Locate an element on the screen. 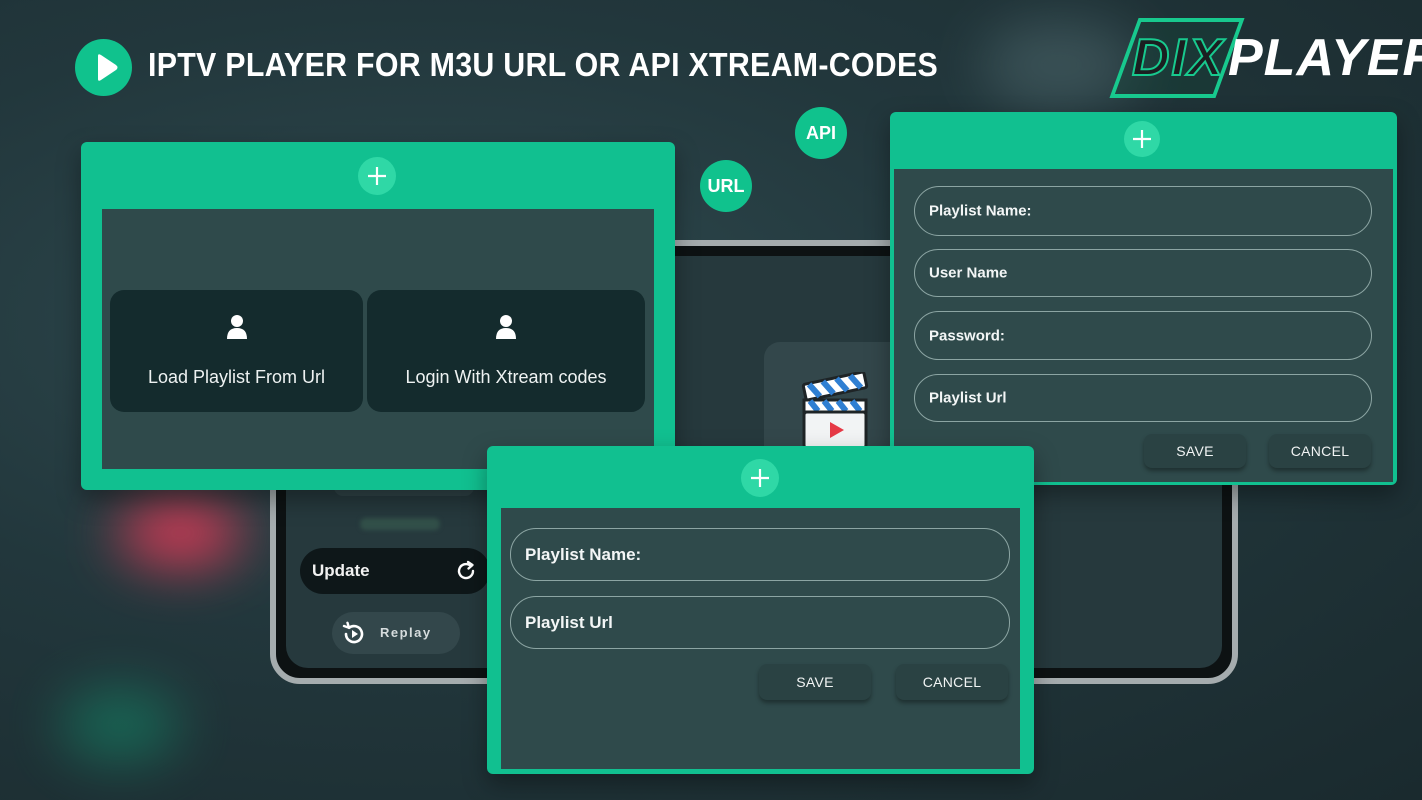  logo-text-player: PLAYER is located at coordinates (1325, 58).